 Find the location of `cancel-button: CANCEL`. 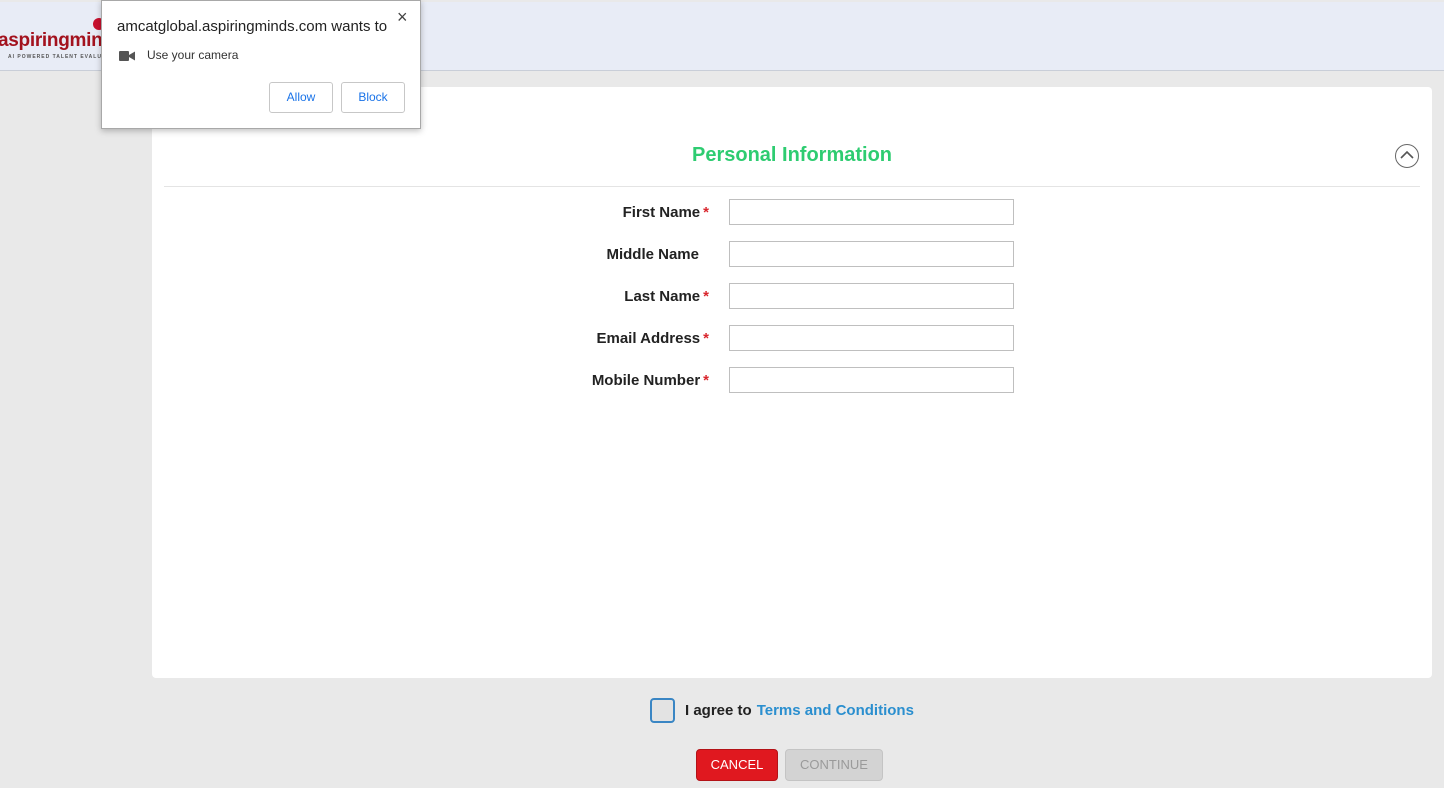

cancel-button: CANCEL is located at coordinates (737, 765).